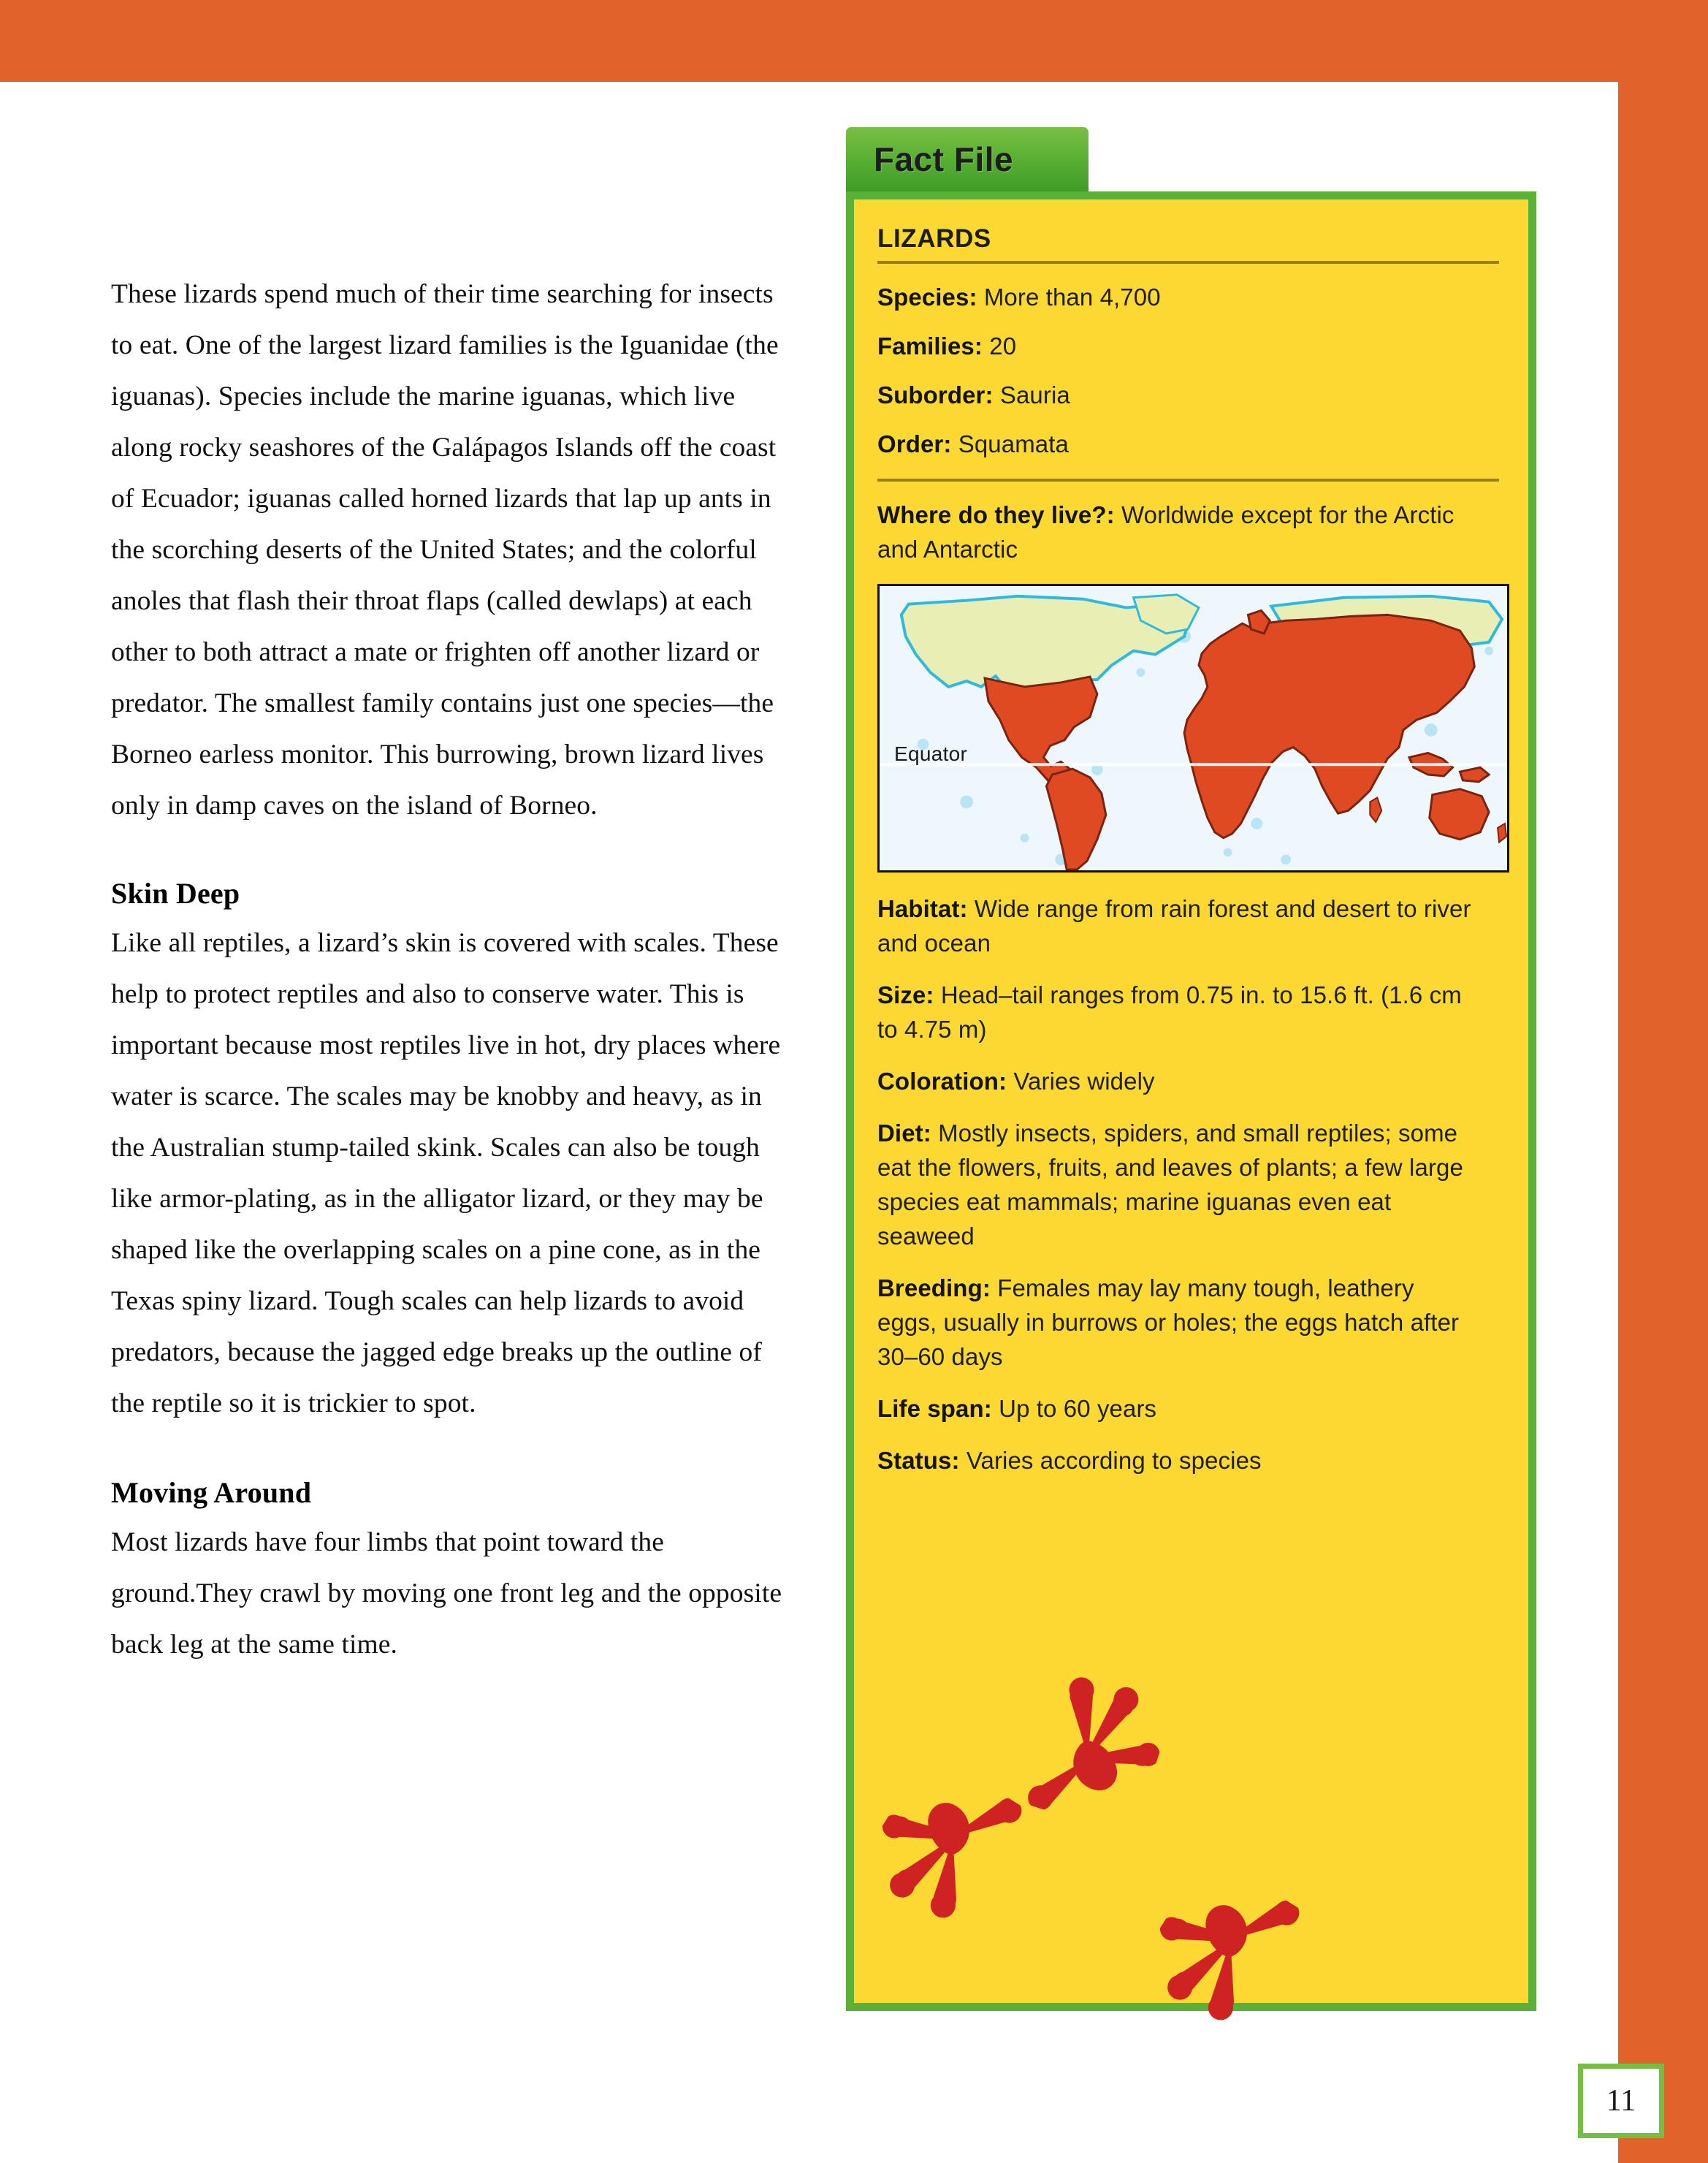 The width and height of the screenshot is (1708, 2163). Describe the element at coordinates (1034, 394) in the screenshot. I see `fact-value-suborder: Sauria` at that location.